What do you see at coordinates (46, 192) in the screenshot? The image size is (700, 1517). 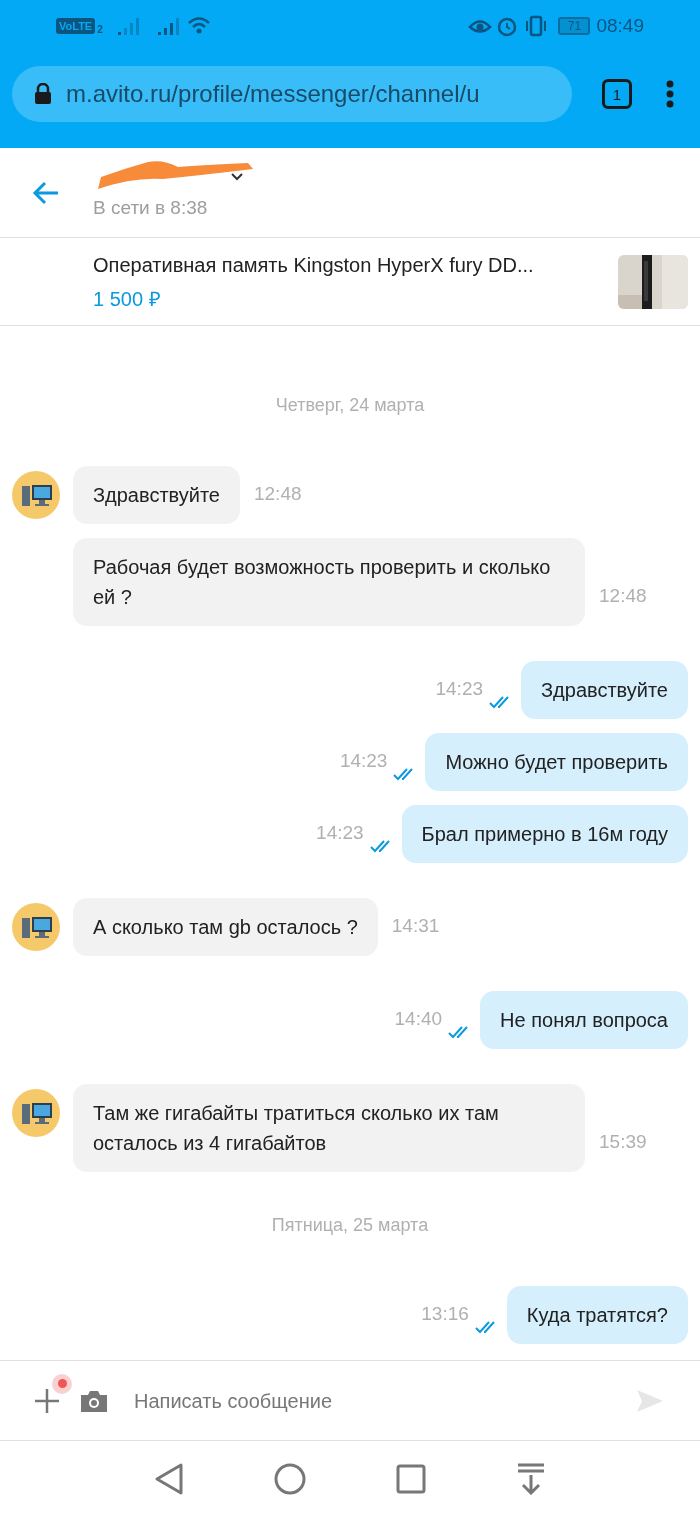 I see `back-arrow-icon` at bounding box center [46, 192].